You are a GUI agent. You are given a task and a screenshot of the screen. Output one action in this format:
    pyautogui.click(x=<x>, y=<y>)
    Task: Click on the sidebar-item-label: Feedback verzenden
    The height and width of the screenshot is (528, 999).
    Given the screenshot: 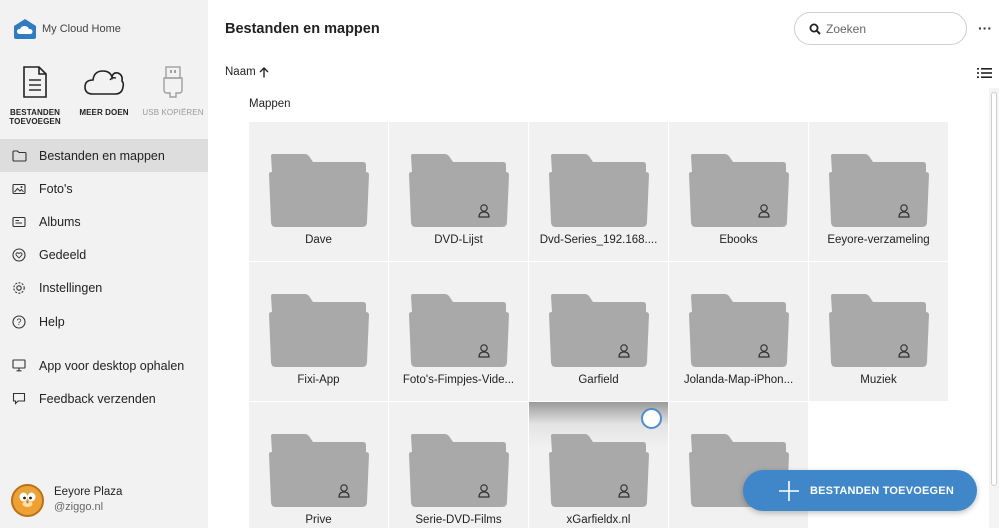 What is the action you would take?
    pyautogui.click(x=97, y=398)
    